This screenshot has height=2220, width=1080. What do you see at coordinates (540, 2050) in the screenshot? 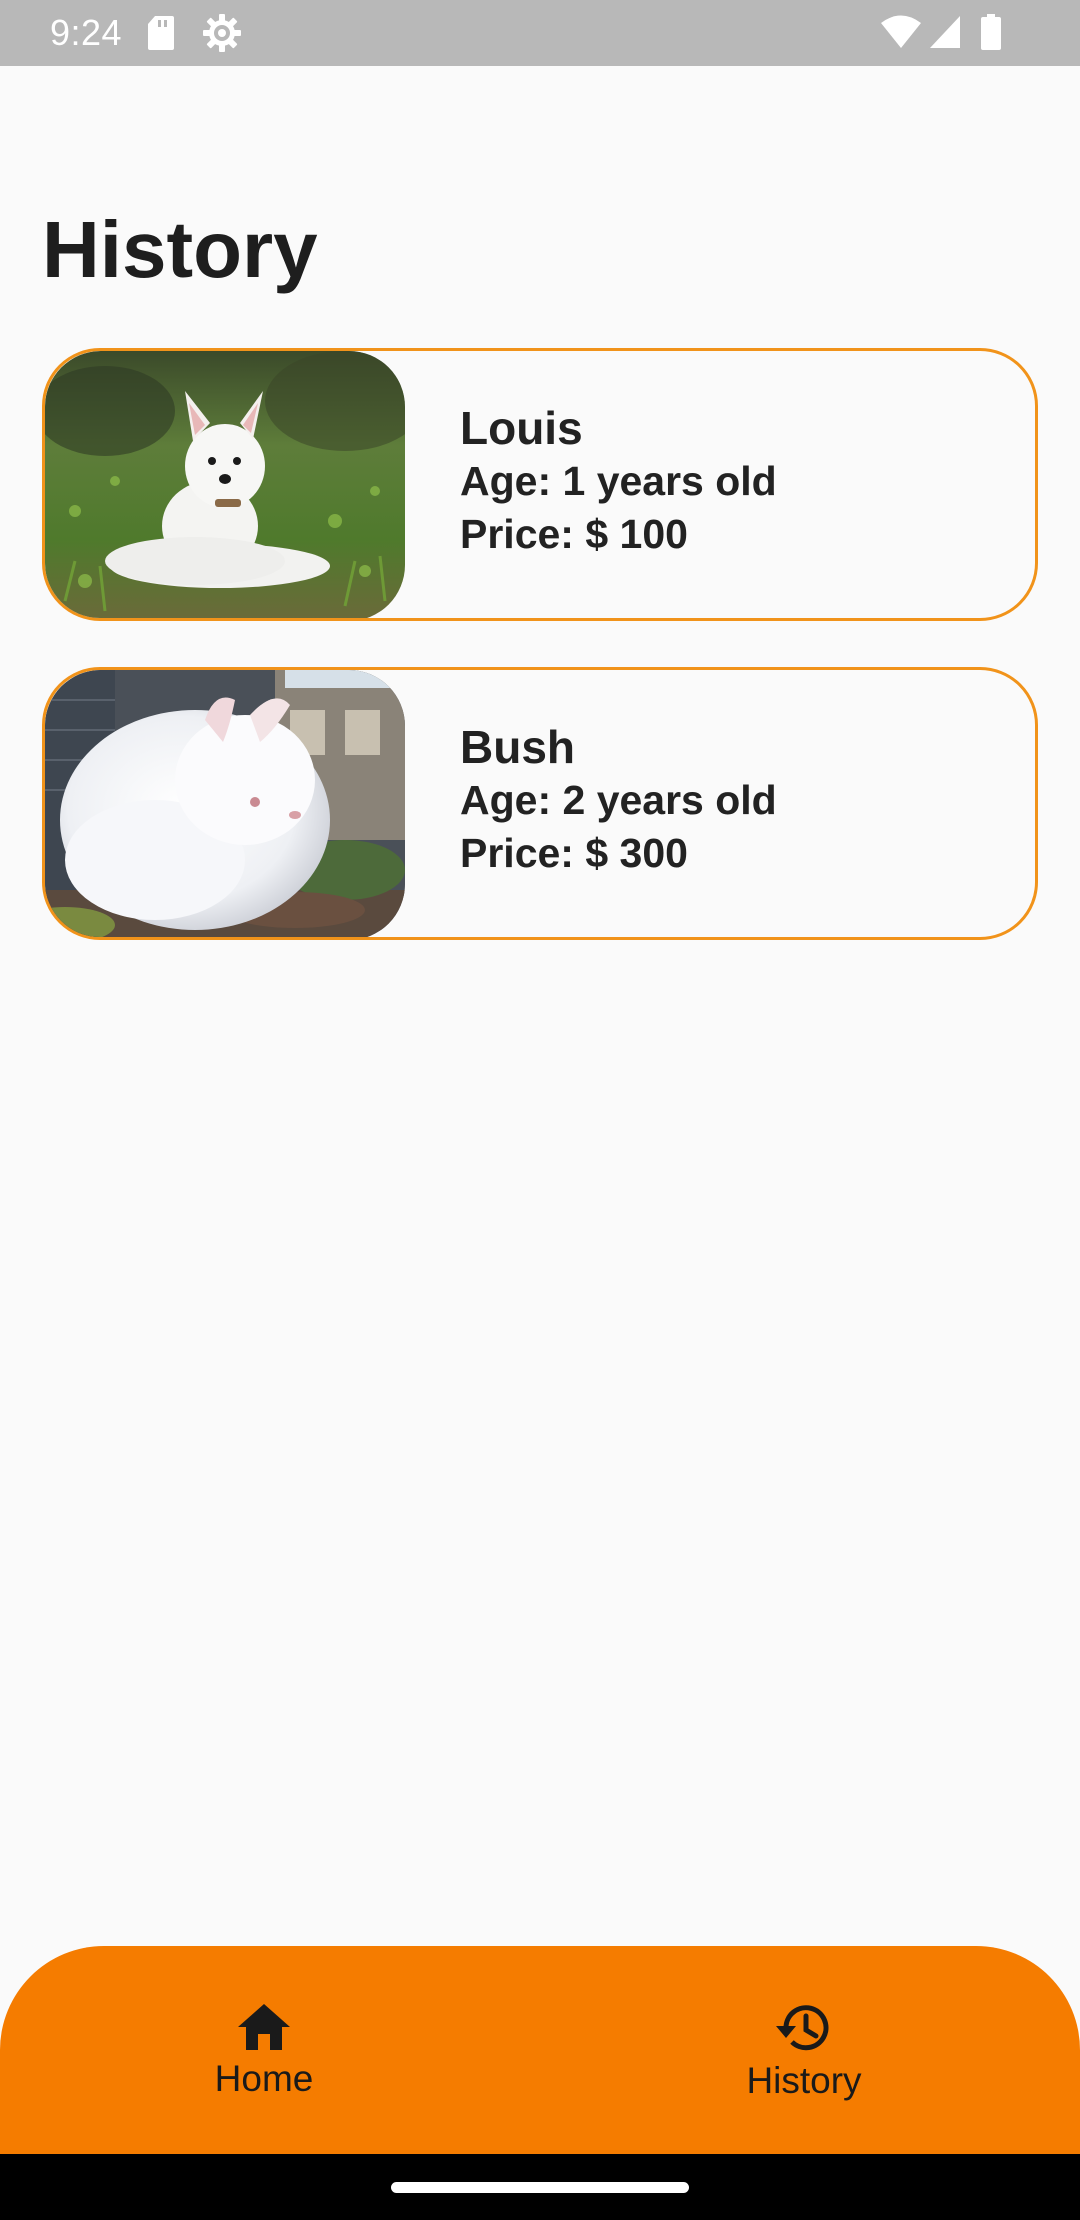
I see `bottom-navigation: Home History` at bounding box center [540, 2050].